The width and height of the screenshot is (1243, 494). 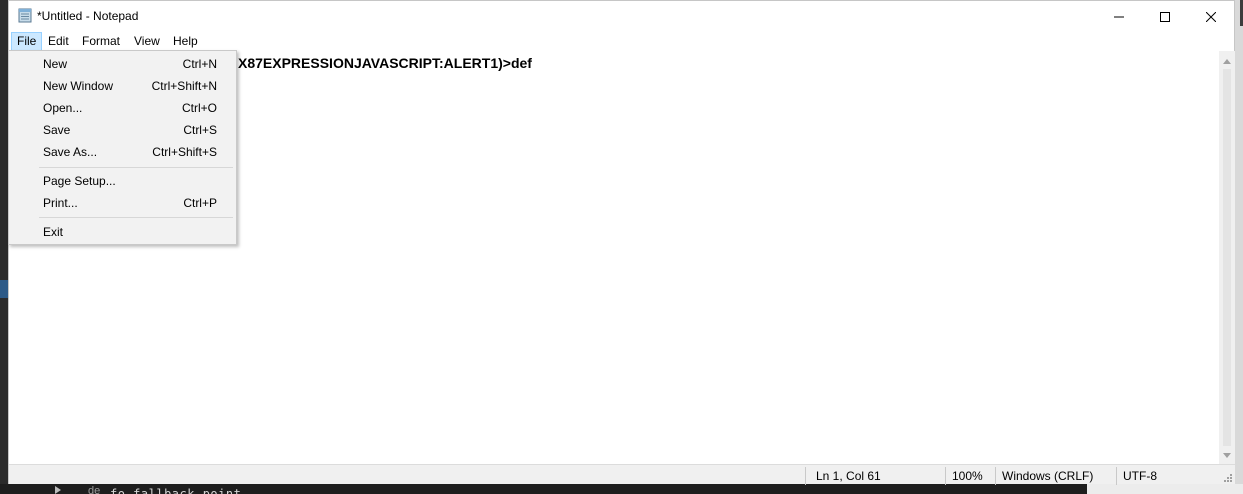 I want to click on menu-item-save-as: Save As... Ctrl+Shift+S, so click(x=122, y=152).